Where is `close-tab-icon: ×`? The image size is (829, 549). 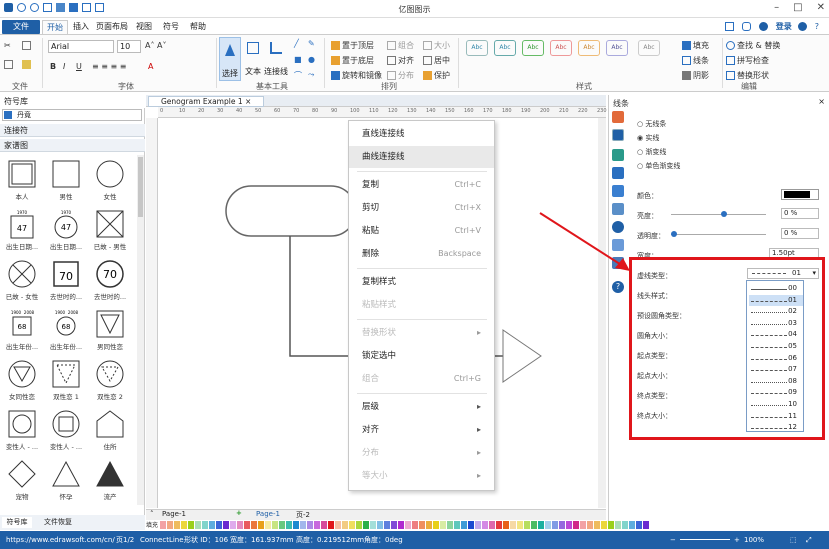 close-tab-icon: × is located at coordinates (248, 101).